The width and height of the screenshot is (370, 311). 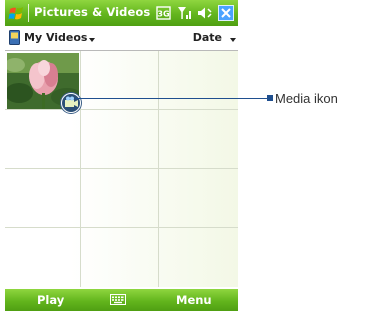 I want to click on keyboard-icon, so click(x=118, y=299).